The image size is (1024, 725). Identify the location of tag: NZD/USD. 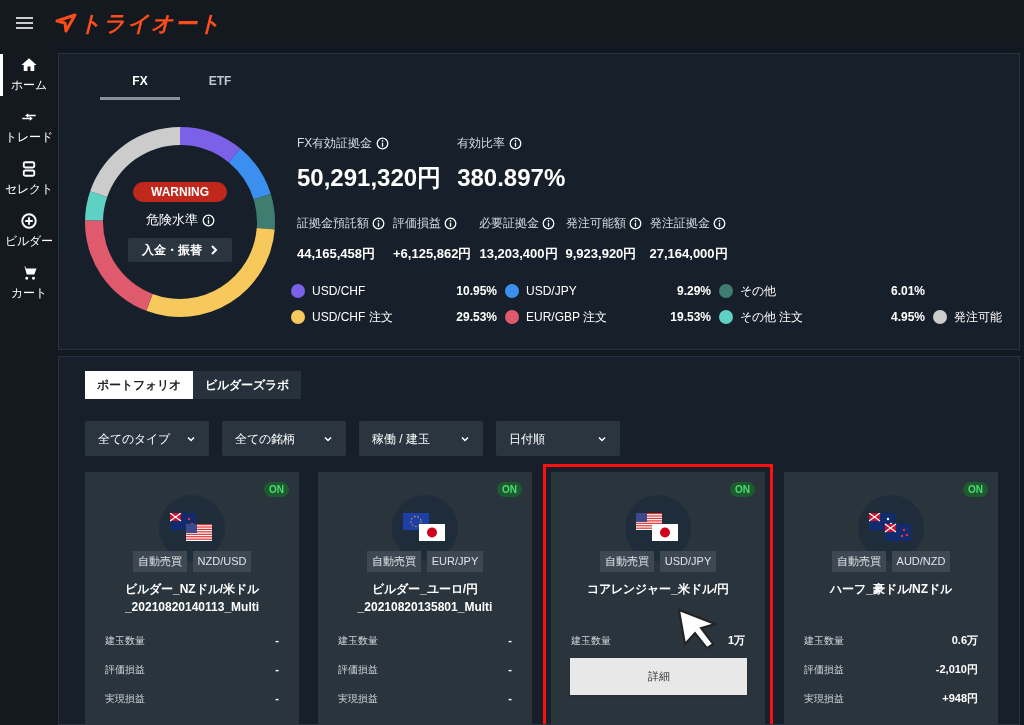
(222, 561).